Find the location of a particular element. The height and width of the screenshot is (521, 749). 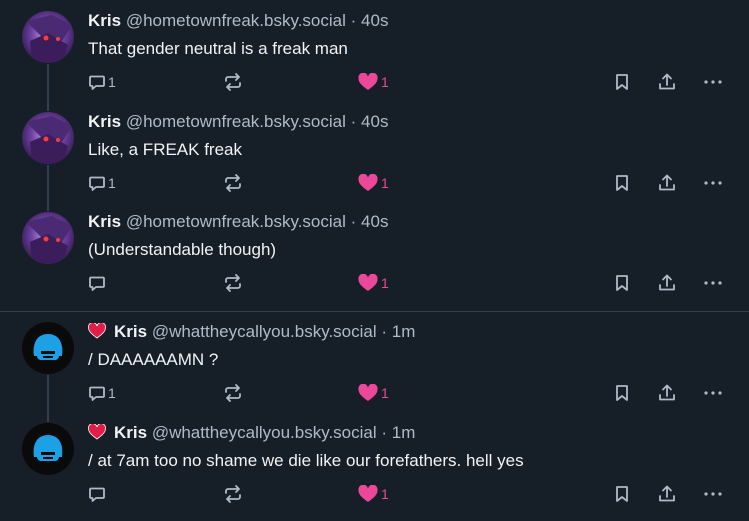

post-text: Like, a FREAK freak is located at coordinates (165, 149).